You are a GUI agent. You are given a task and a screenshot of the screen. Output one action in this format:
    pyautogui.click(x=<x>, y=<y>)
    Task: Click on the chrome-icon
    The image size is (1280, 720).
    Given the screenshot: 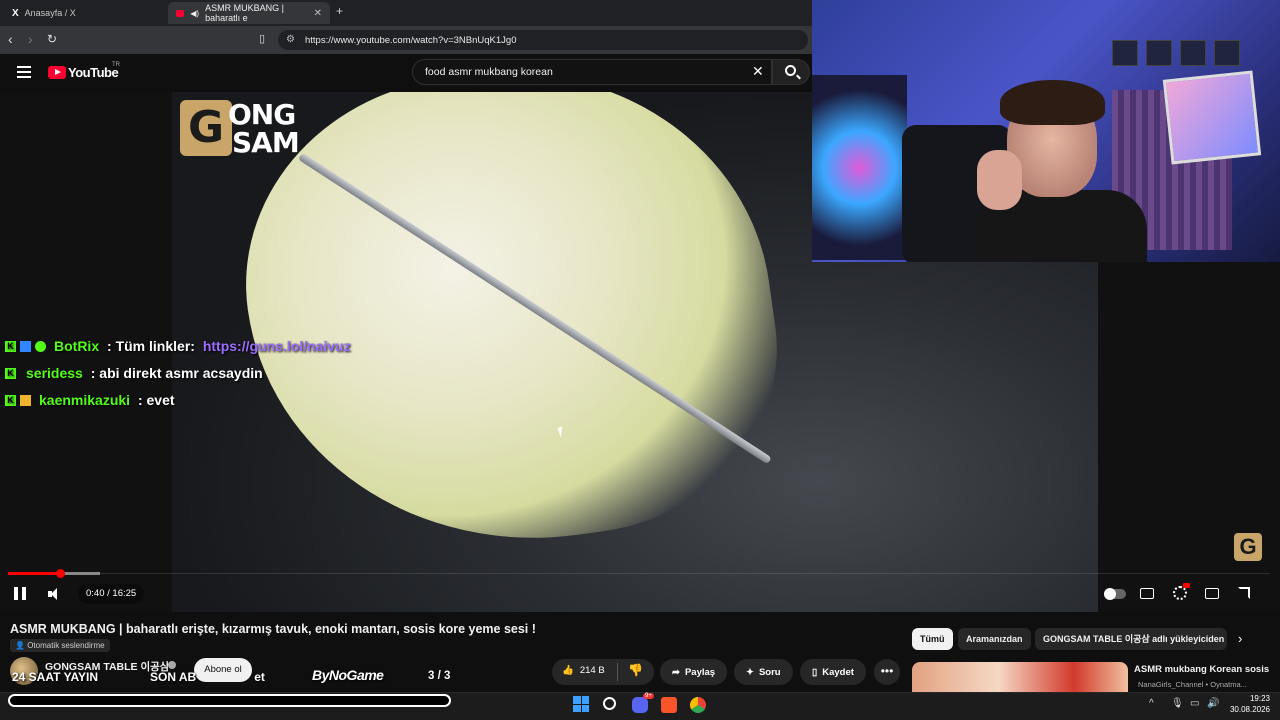 What is the action you would take?
    pyautogui.click(x=698, y=705)
    